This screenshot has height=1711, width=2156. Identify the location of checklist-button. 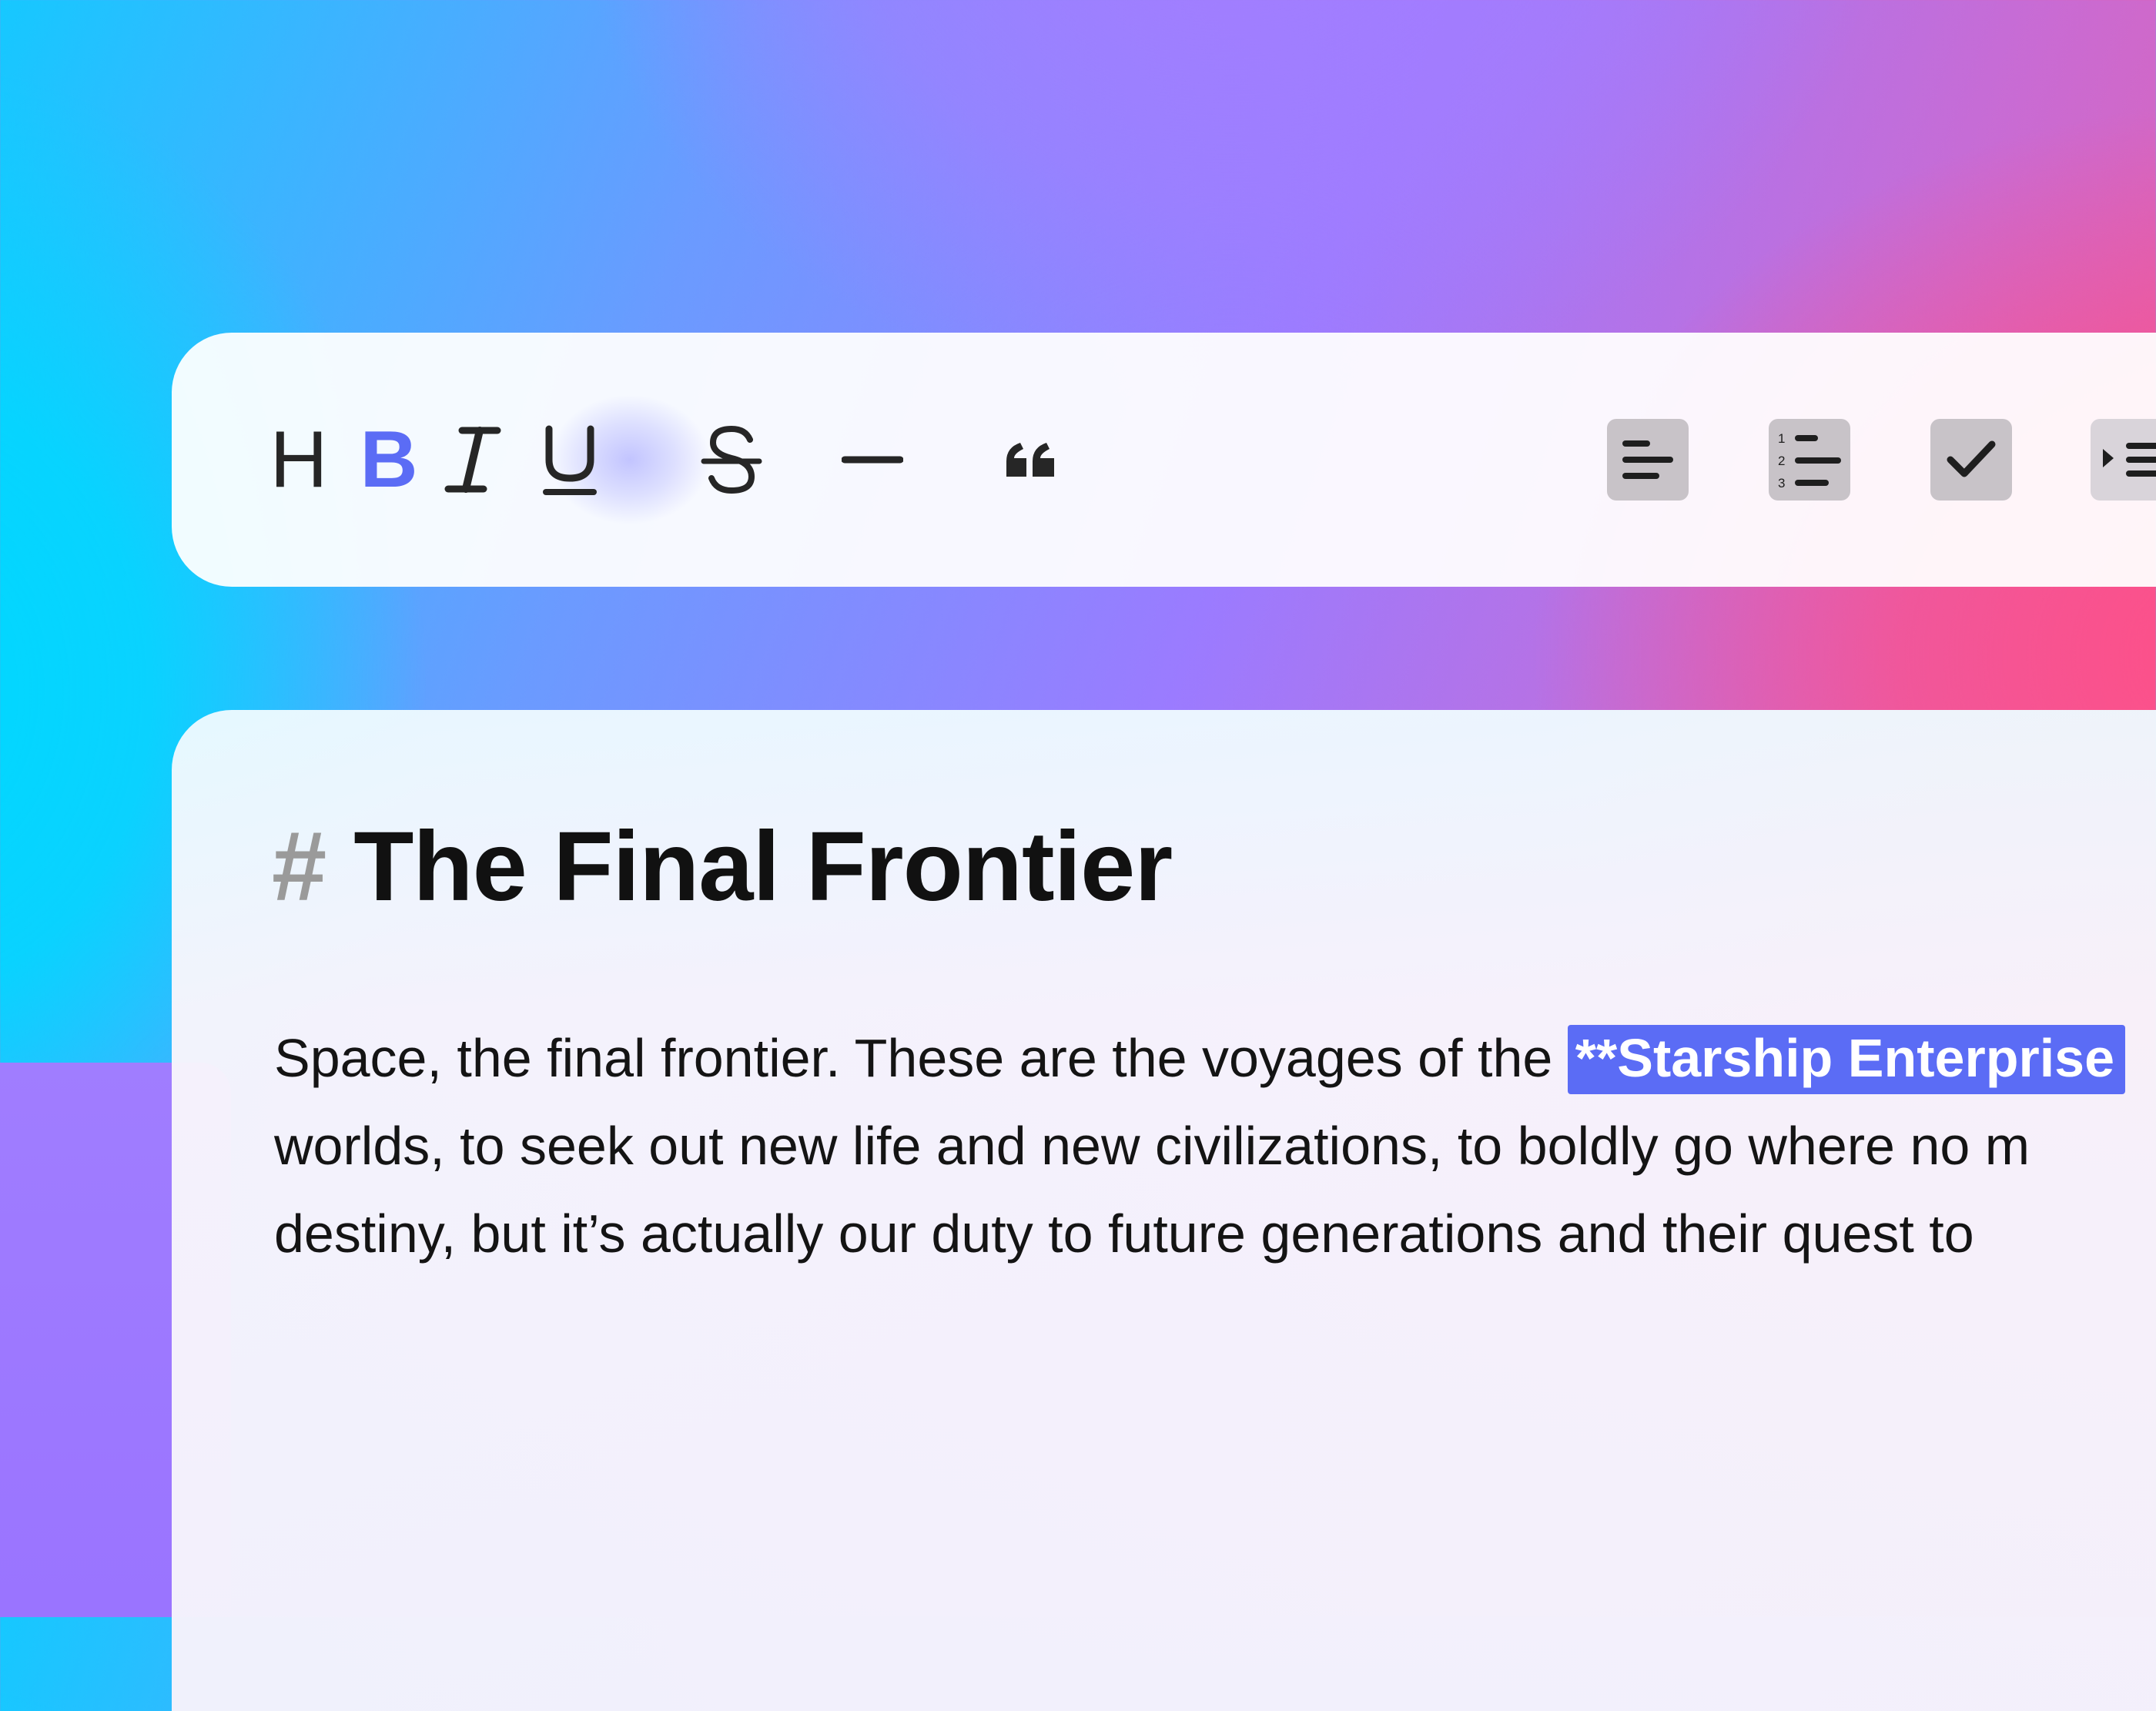
(1971, 460).